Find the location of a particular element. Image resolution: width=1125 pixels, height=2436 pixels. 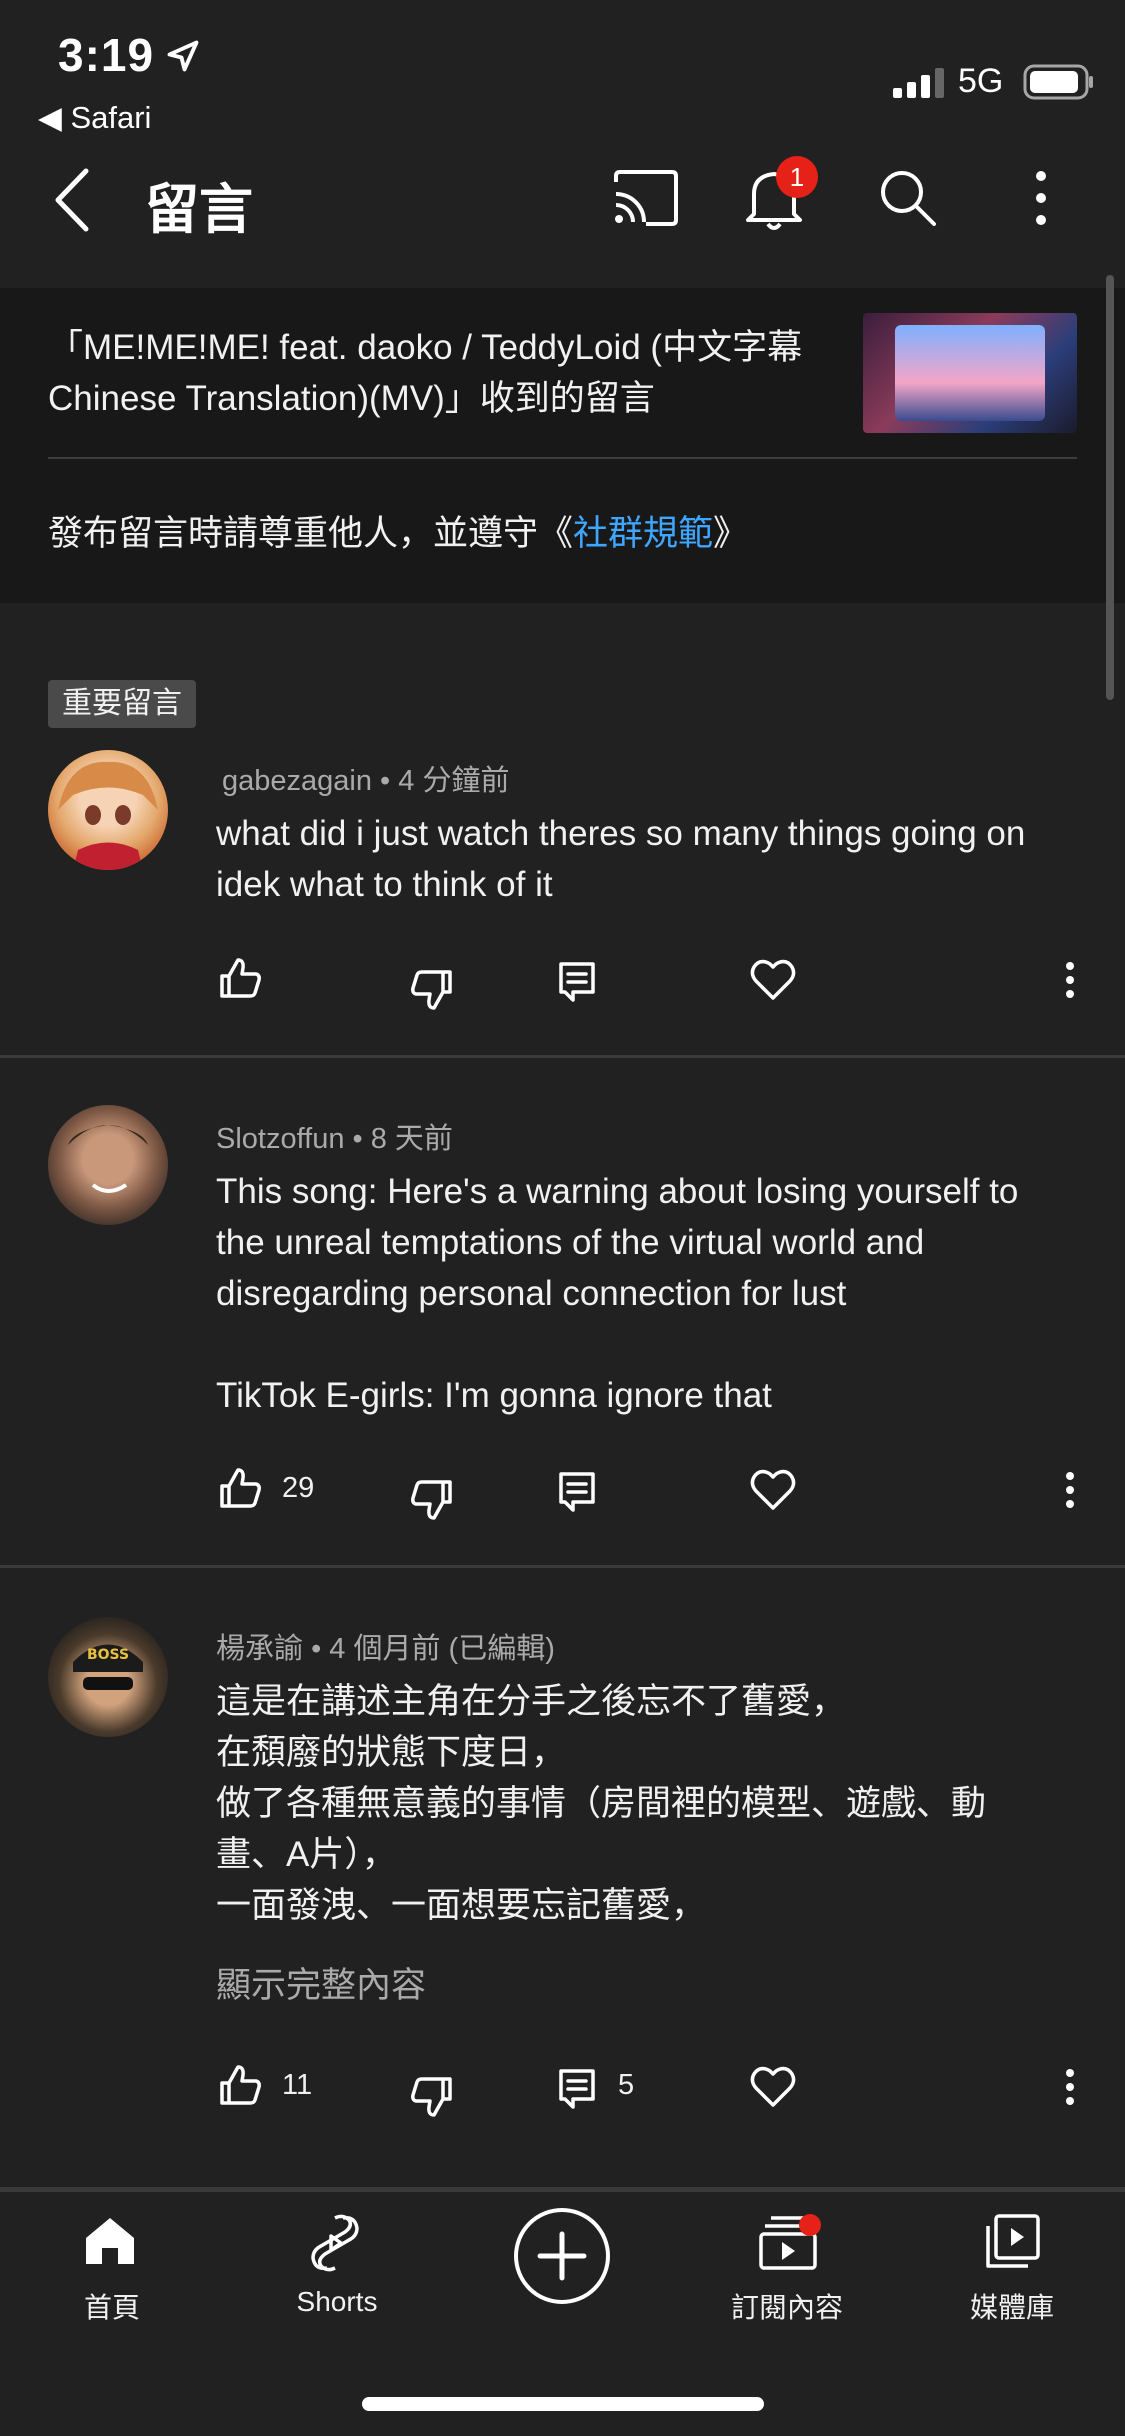

comment-line: 做了各種無意義的事情（房間裡的模型、遊戲、動 is located at coordinates (601, 1803).